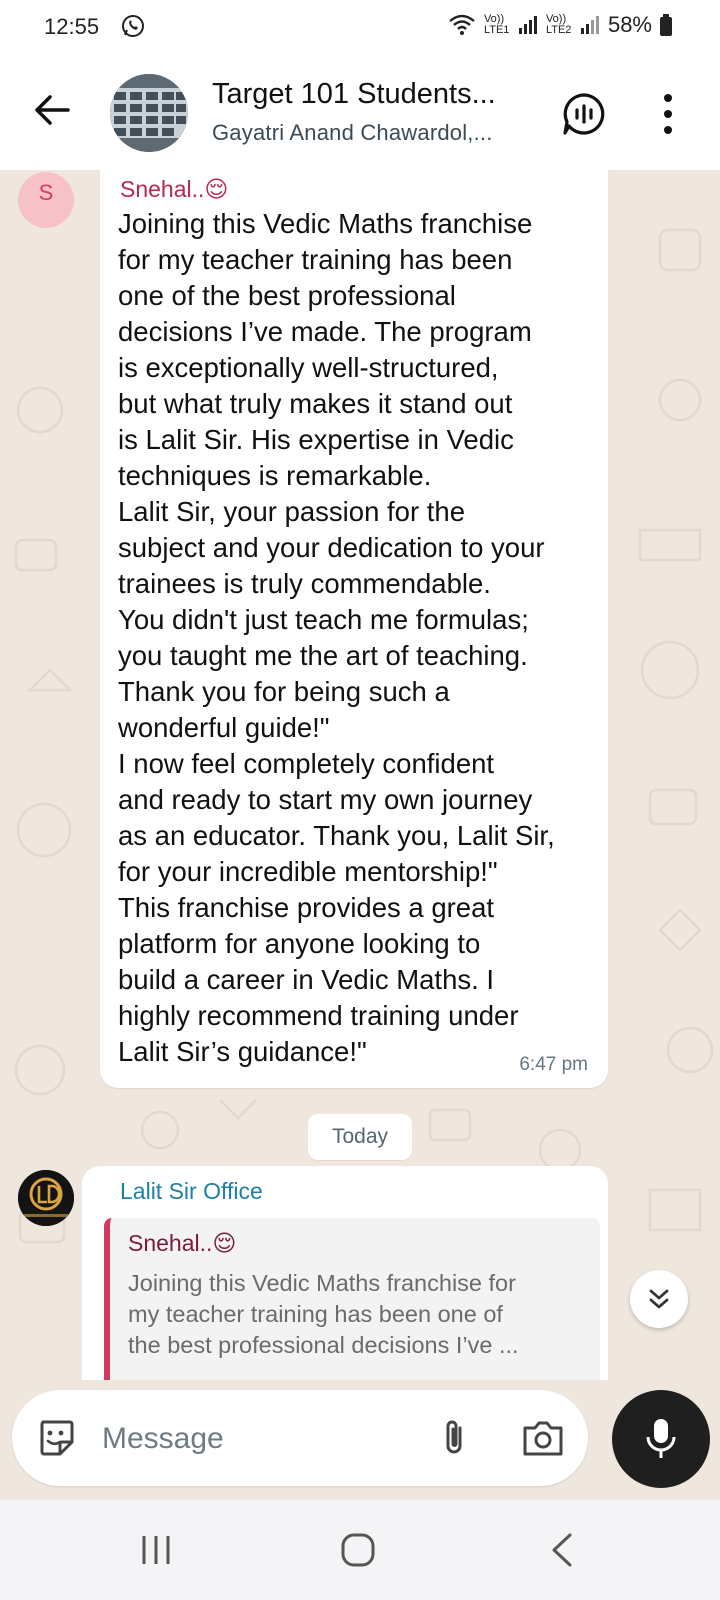 The height and width of the screenshot is (1600, 720). I want to click on message-composer, so click(300, 1438).